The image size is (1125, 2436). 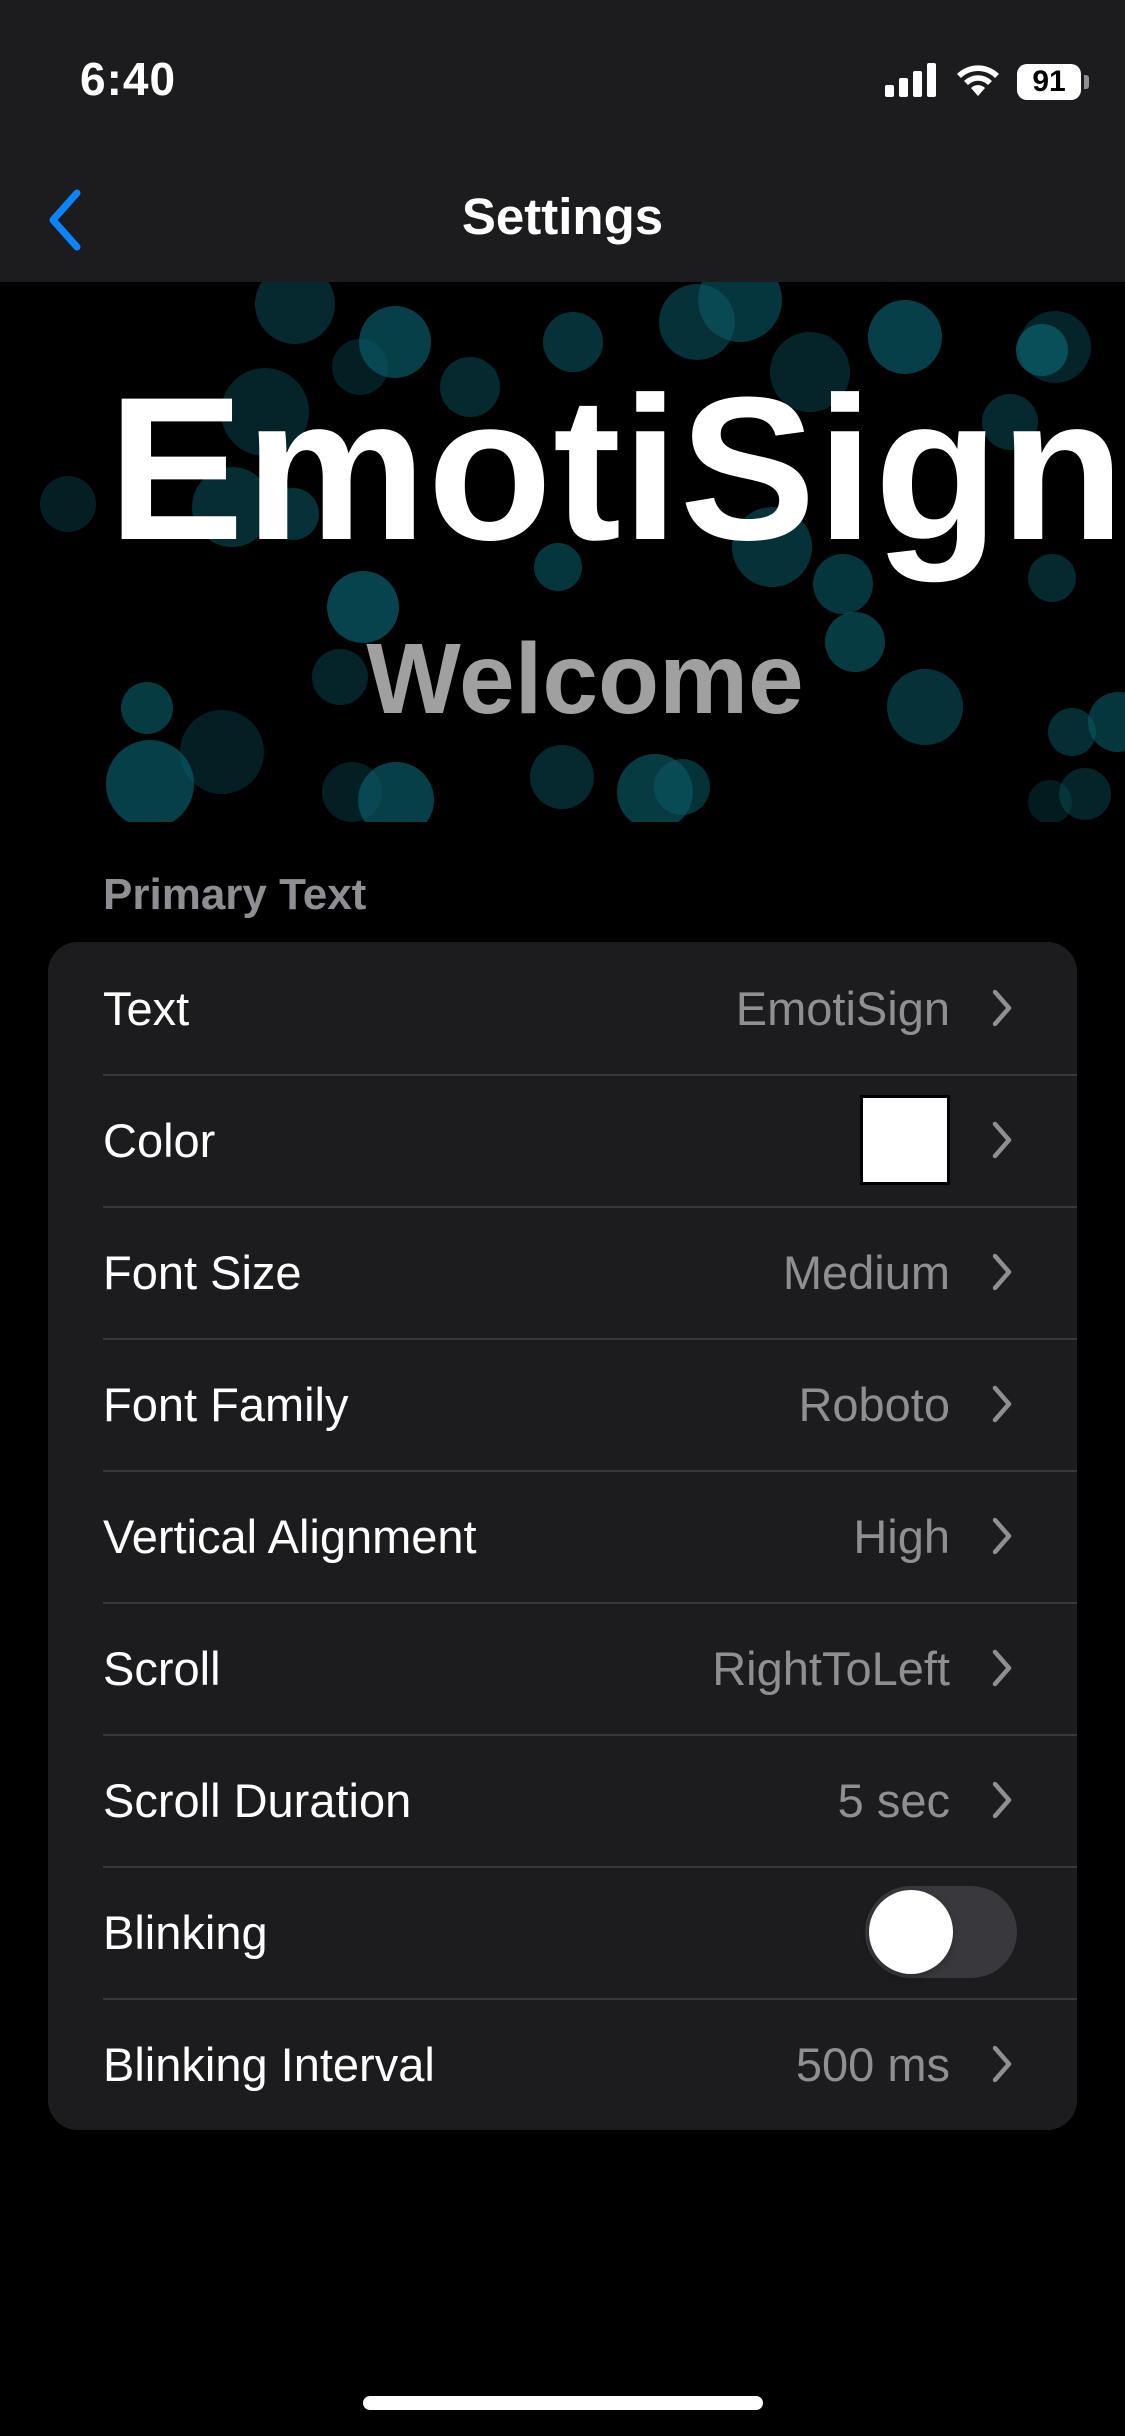 What do you see at coordinates (562, 216) in the screenshot?
I see `page-title: Settings` at bounding box center [562, 216].